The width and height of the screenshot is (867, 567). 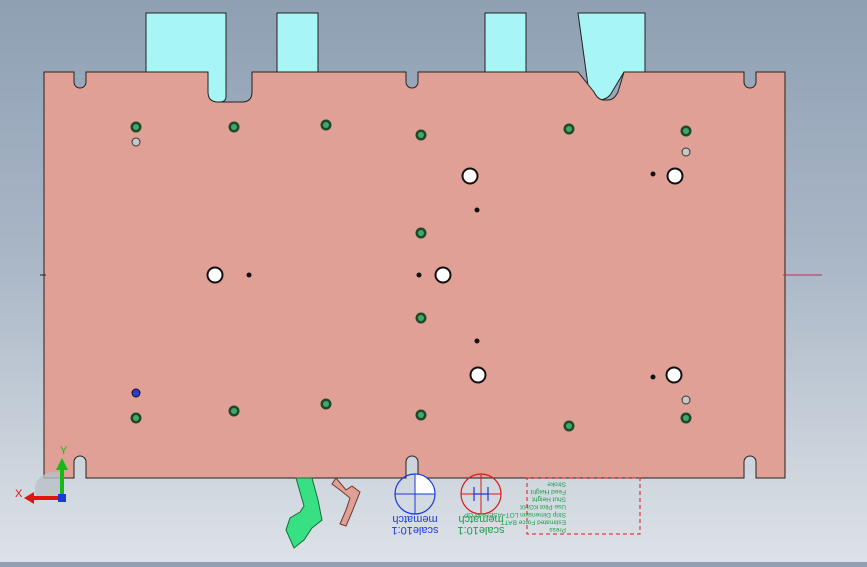 What do you see at coordinates (533, 521) in the screenshot?
I see `notes-line: Estimated Force BATT` at bounding box center [533, 521].